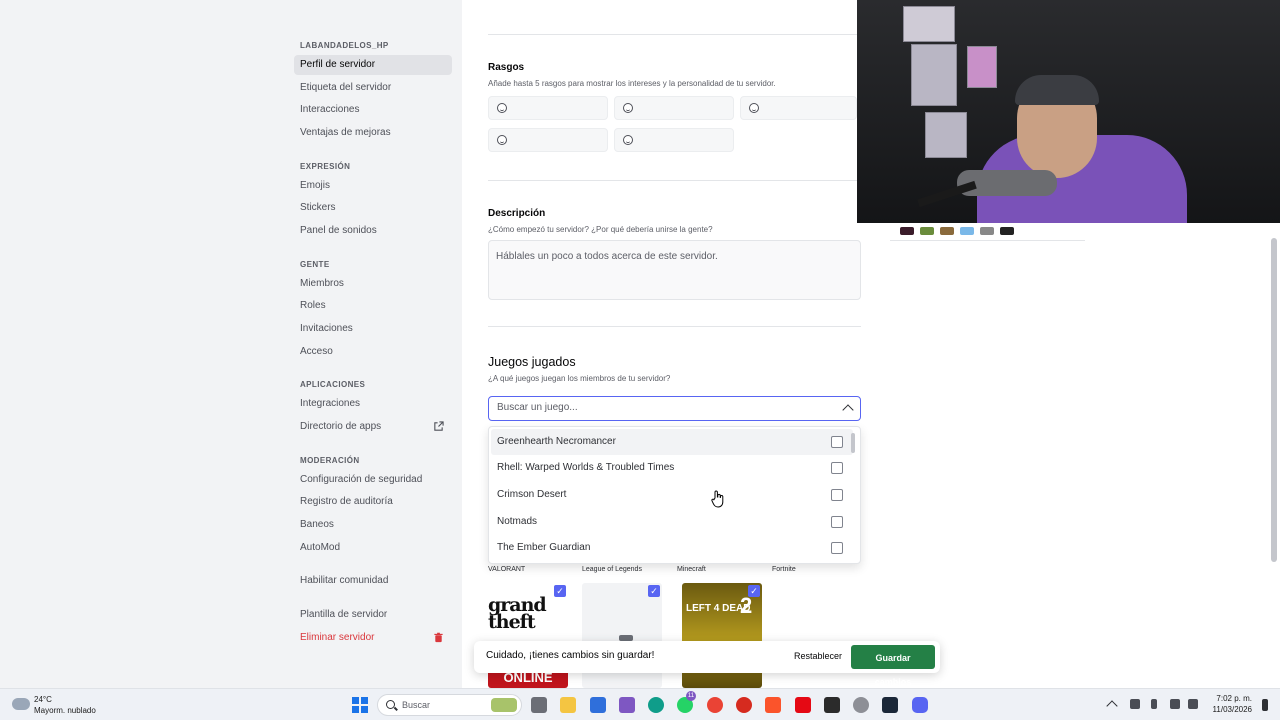 This screenshot has width=1280, height=720. Describe the element at coordinates (1274, 400) in the screenshot. I see `page-scrollbar` at that location.